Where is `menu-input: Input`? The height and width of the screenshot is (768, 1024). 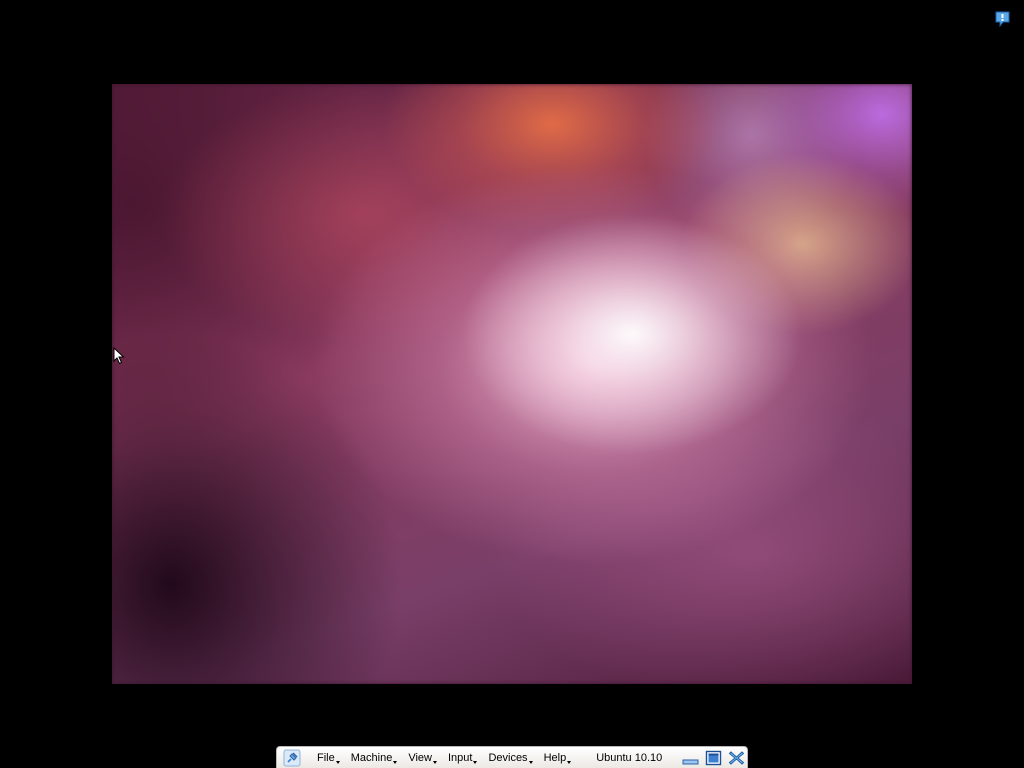 menu-input: Input is located at coordinates (463, 757).